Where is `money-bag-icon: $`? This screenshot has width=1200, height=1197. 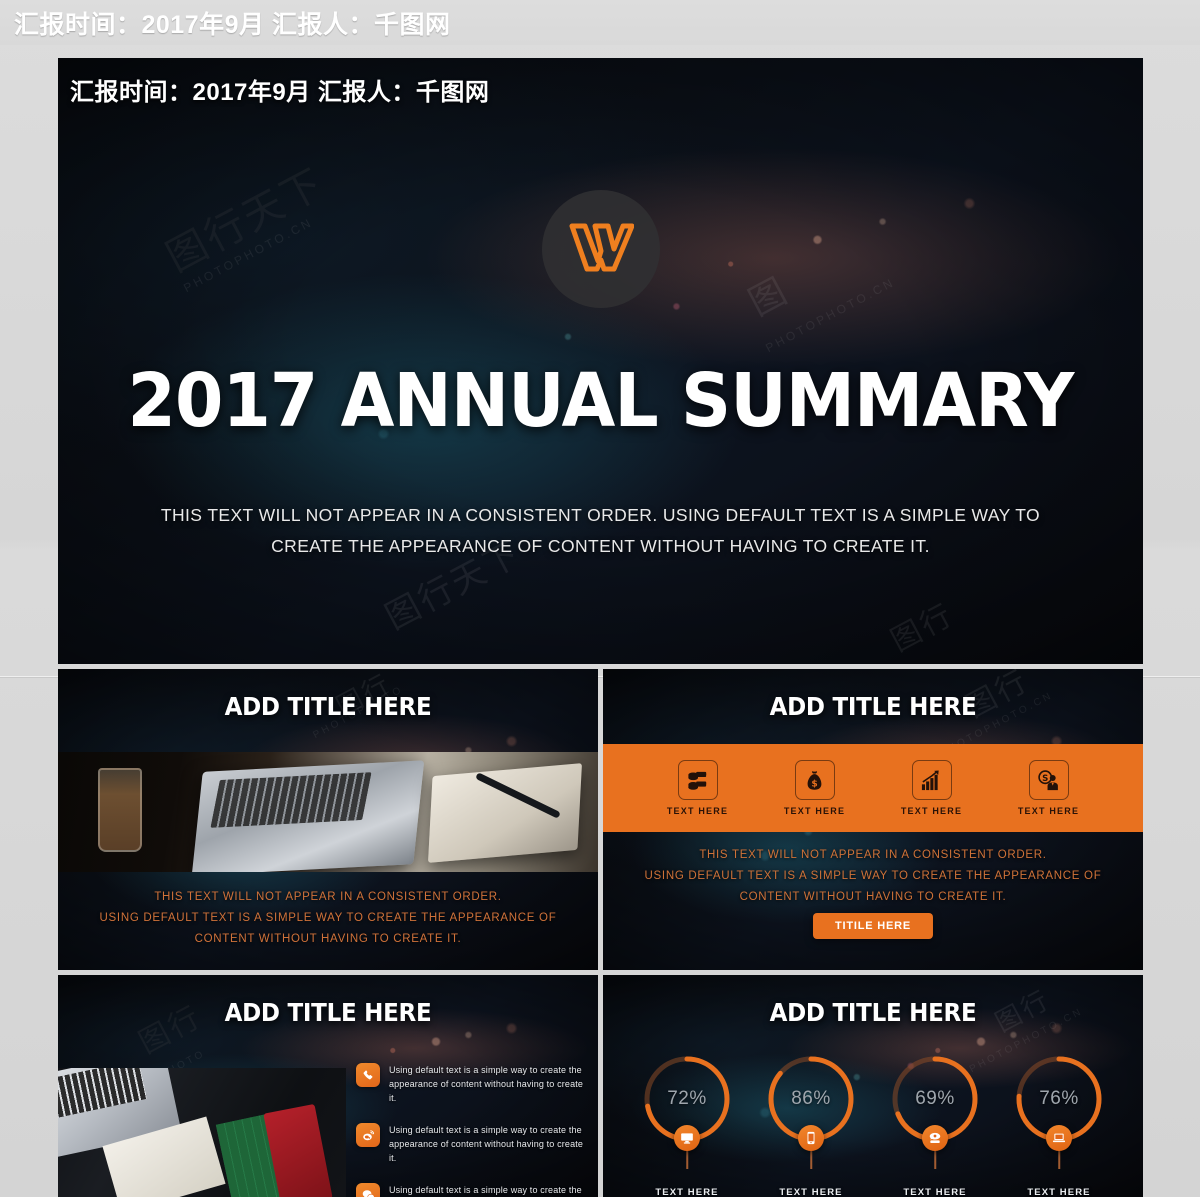
money-bag-icon: $ is located at coordinates (814, 780).